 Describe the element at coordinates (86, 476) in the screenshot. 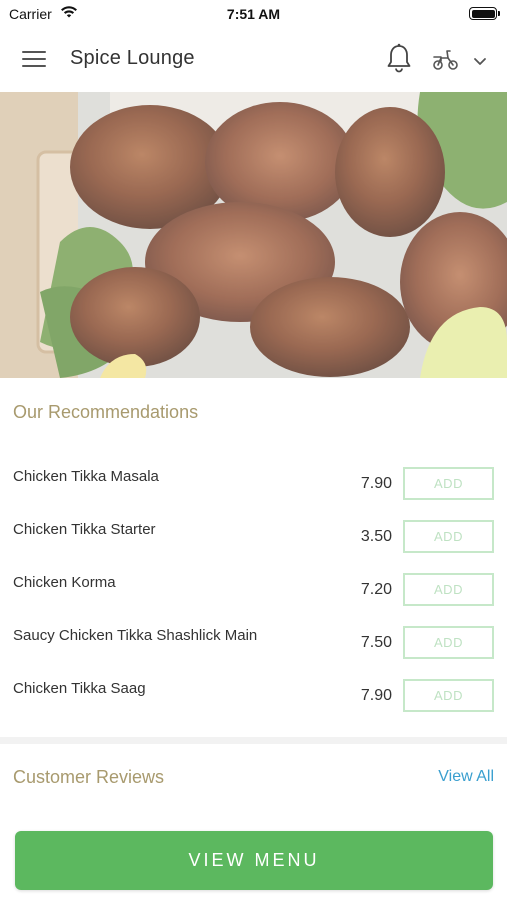

I see `item-name: Chicken Tikka Masala` at that location.